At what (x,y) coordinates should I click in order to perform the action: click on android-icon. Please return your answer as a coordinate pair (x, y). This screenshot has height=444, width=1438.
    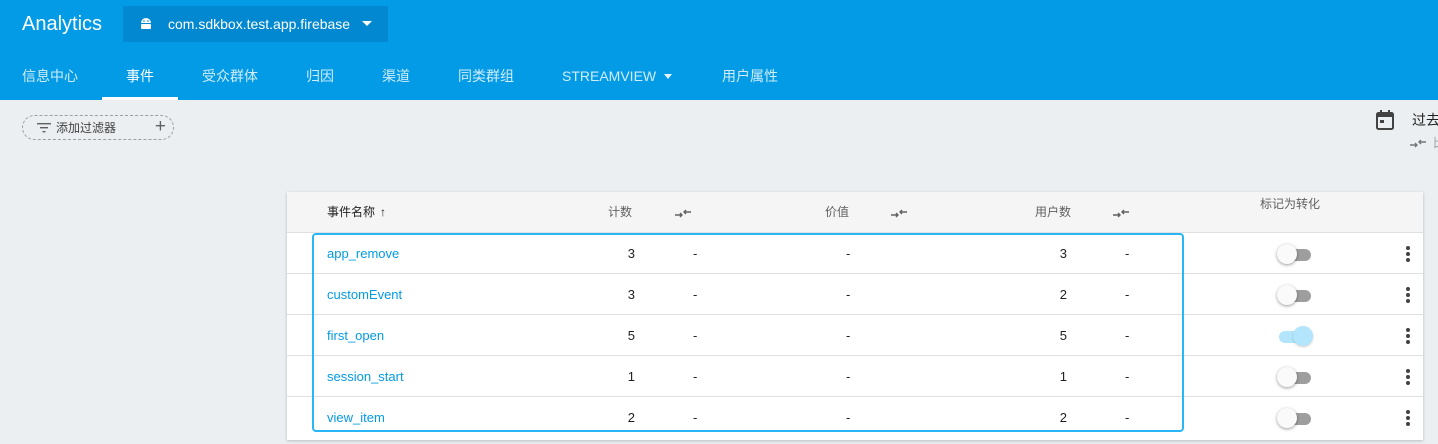
    Looking at the image, I should click on (150, 24).